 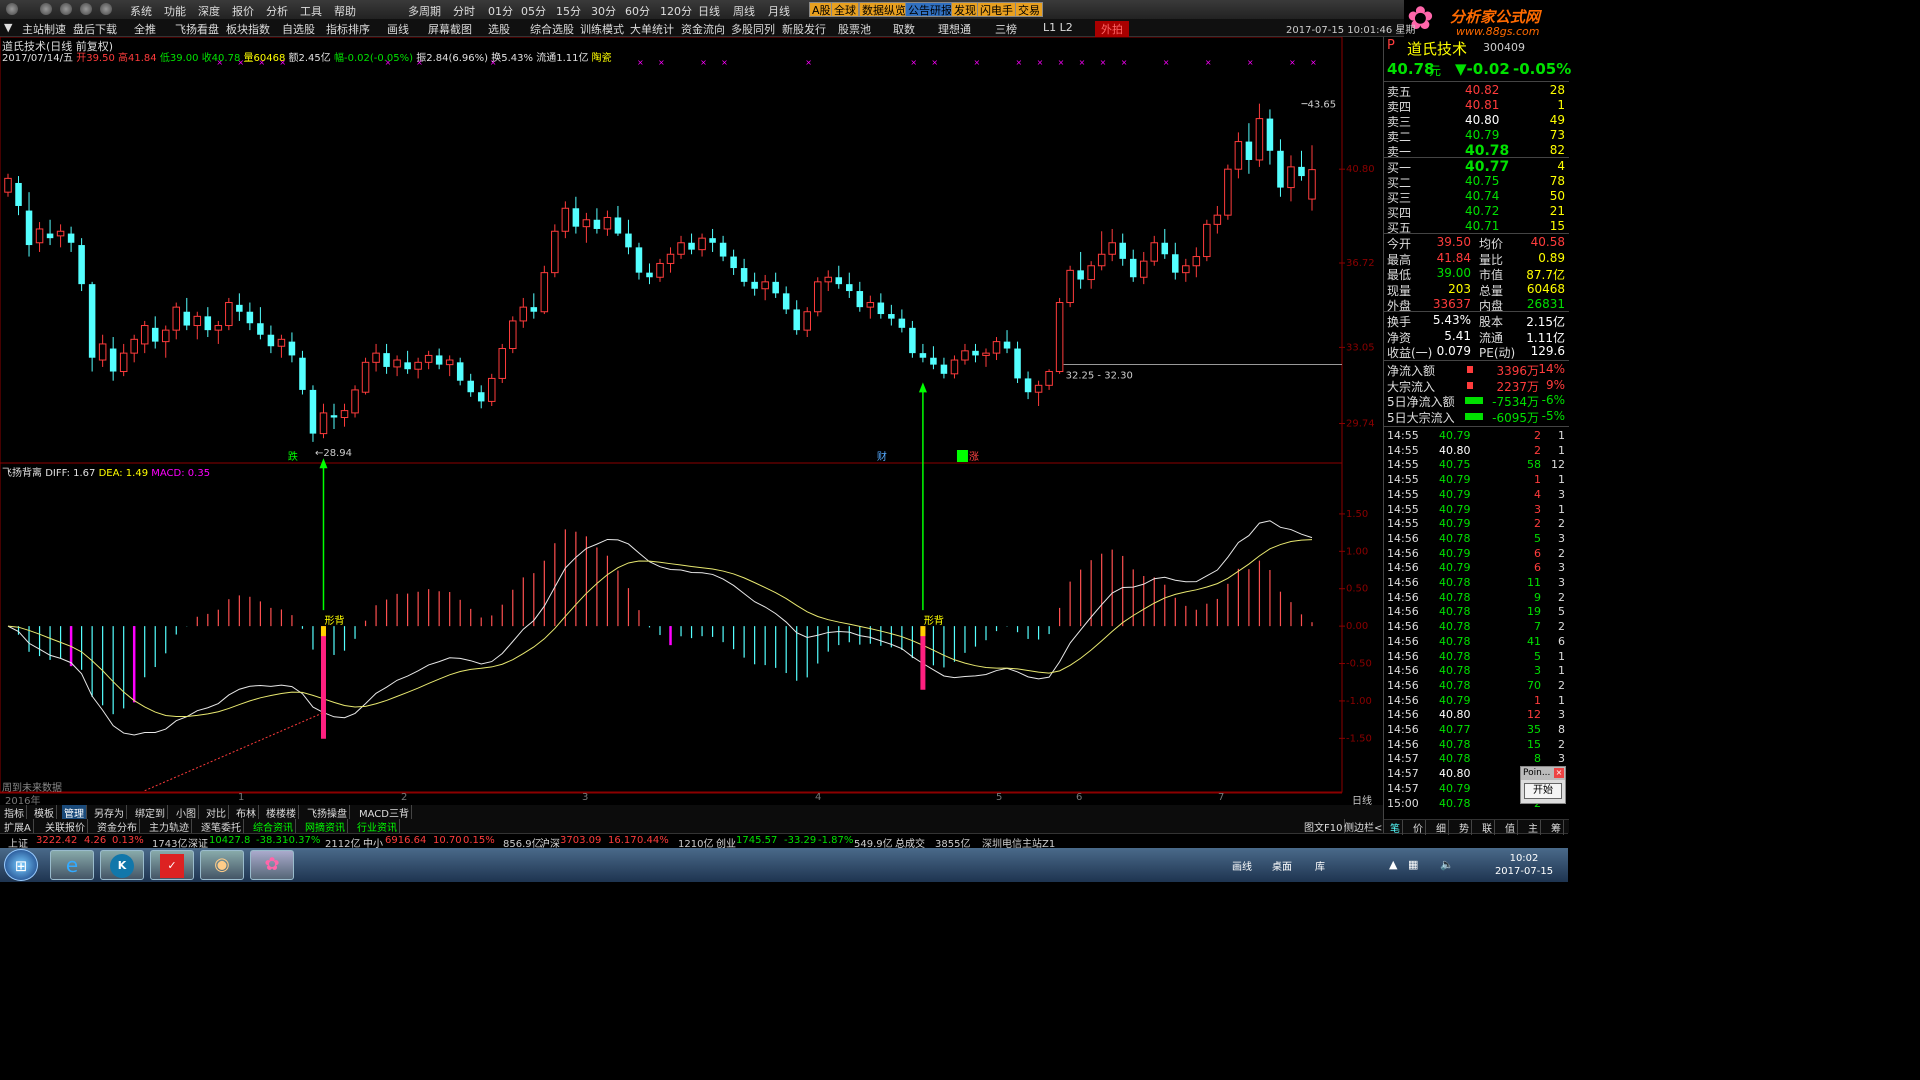 I want to click on menu-item: 系统, so click(x=141, y=11).